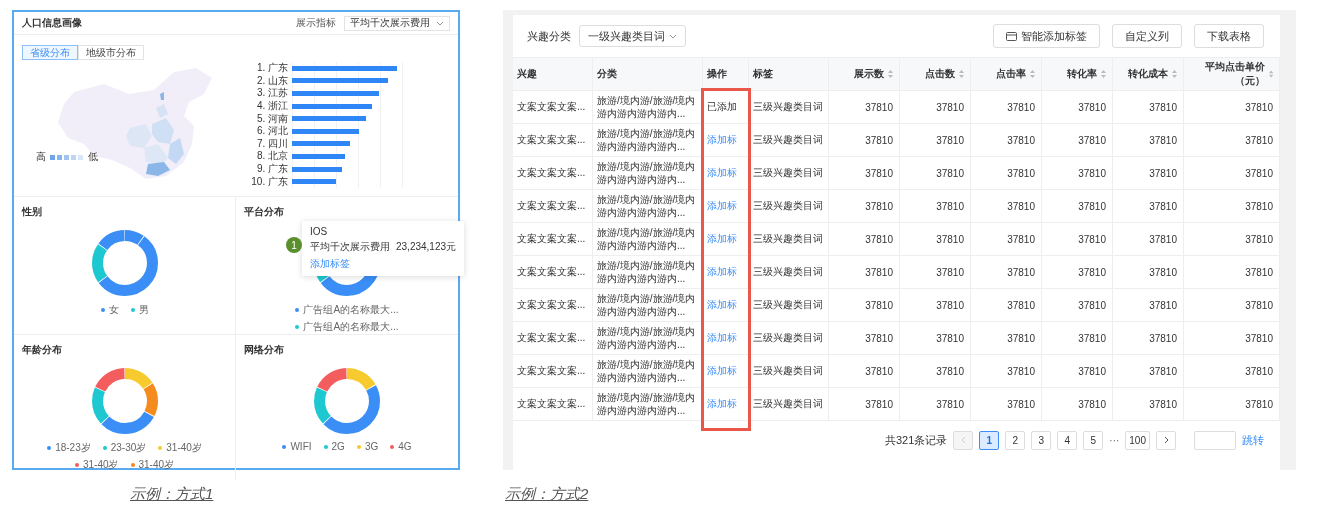 This screenshot has width=1326, height=524. I want to click on select-field: 一级兴趣类目词, so click(632, 36).